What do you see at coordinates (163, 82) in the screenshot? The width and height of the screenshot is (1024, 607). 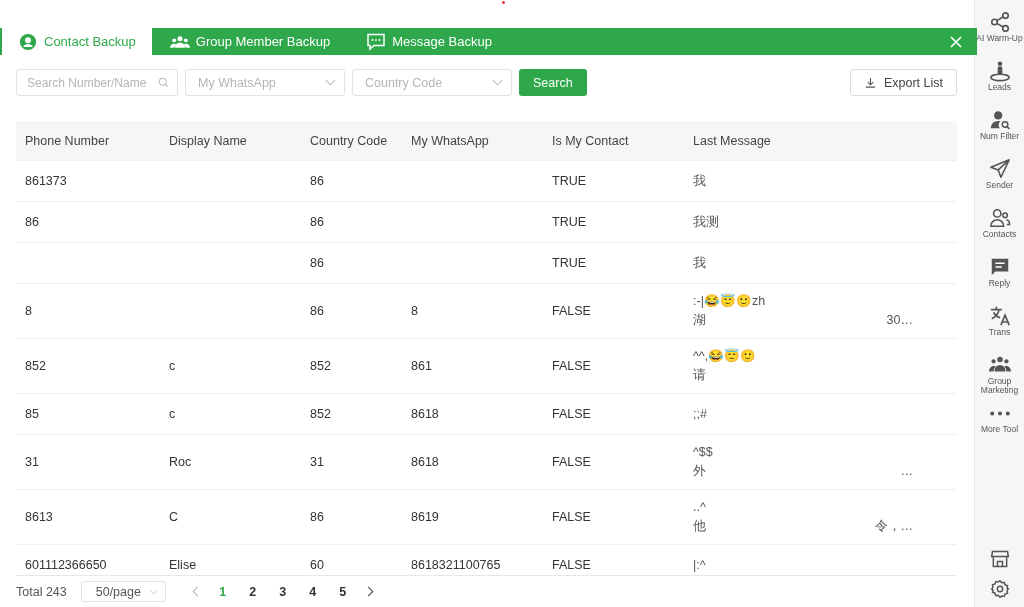 I see `search-icon` at bounding box center [163, 82].